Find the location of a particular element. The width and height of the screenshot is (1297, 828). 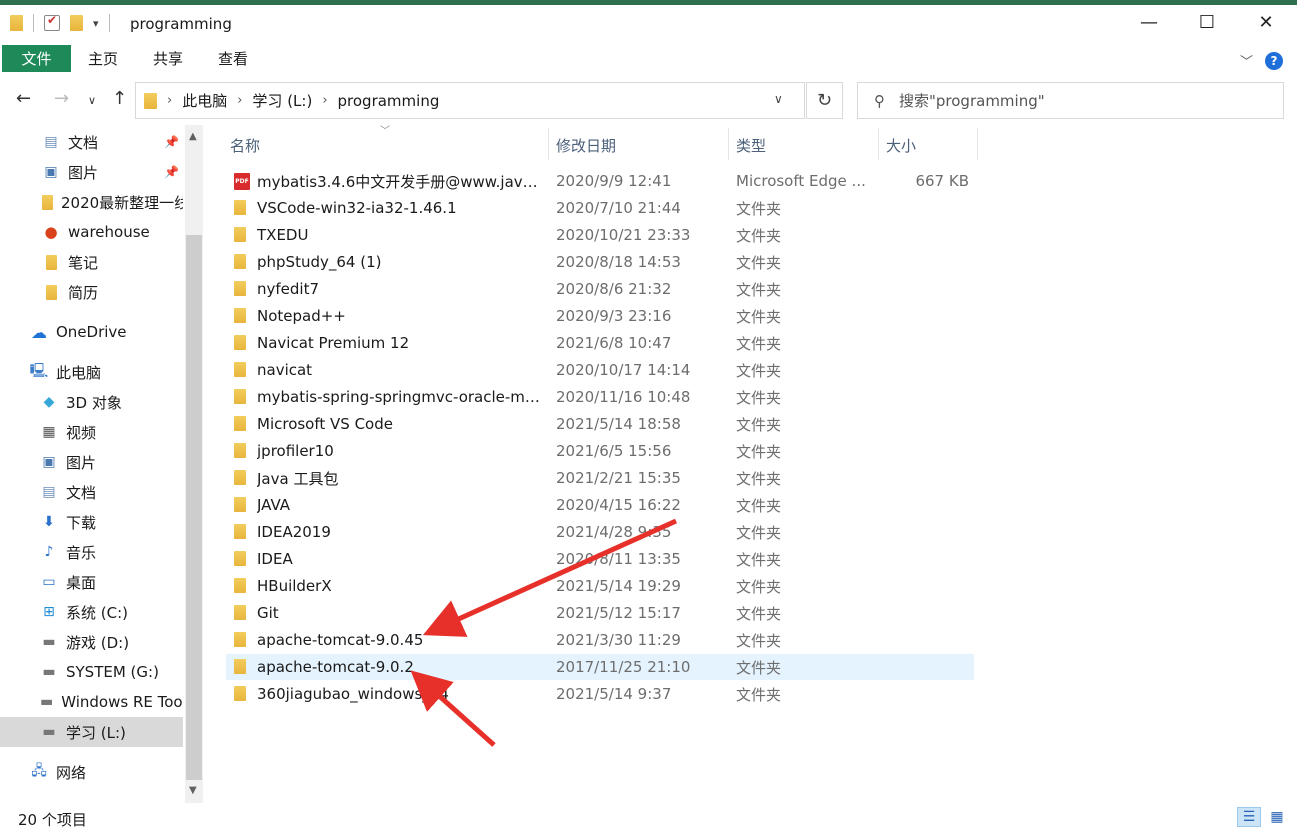

column-header-type: 类型 is located at coordinates (751, 145).